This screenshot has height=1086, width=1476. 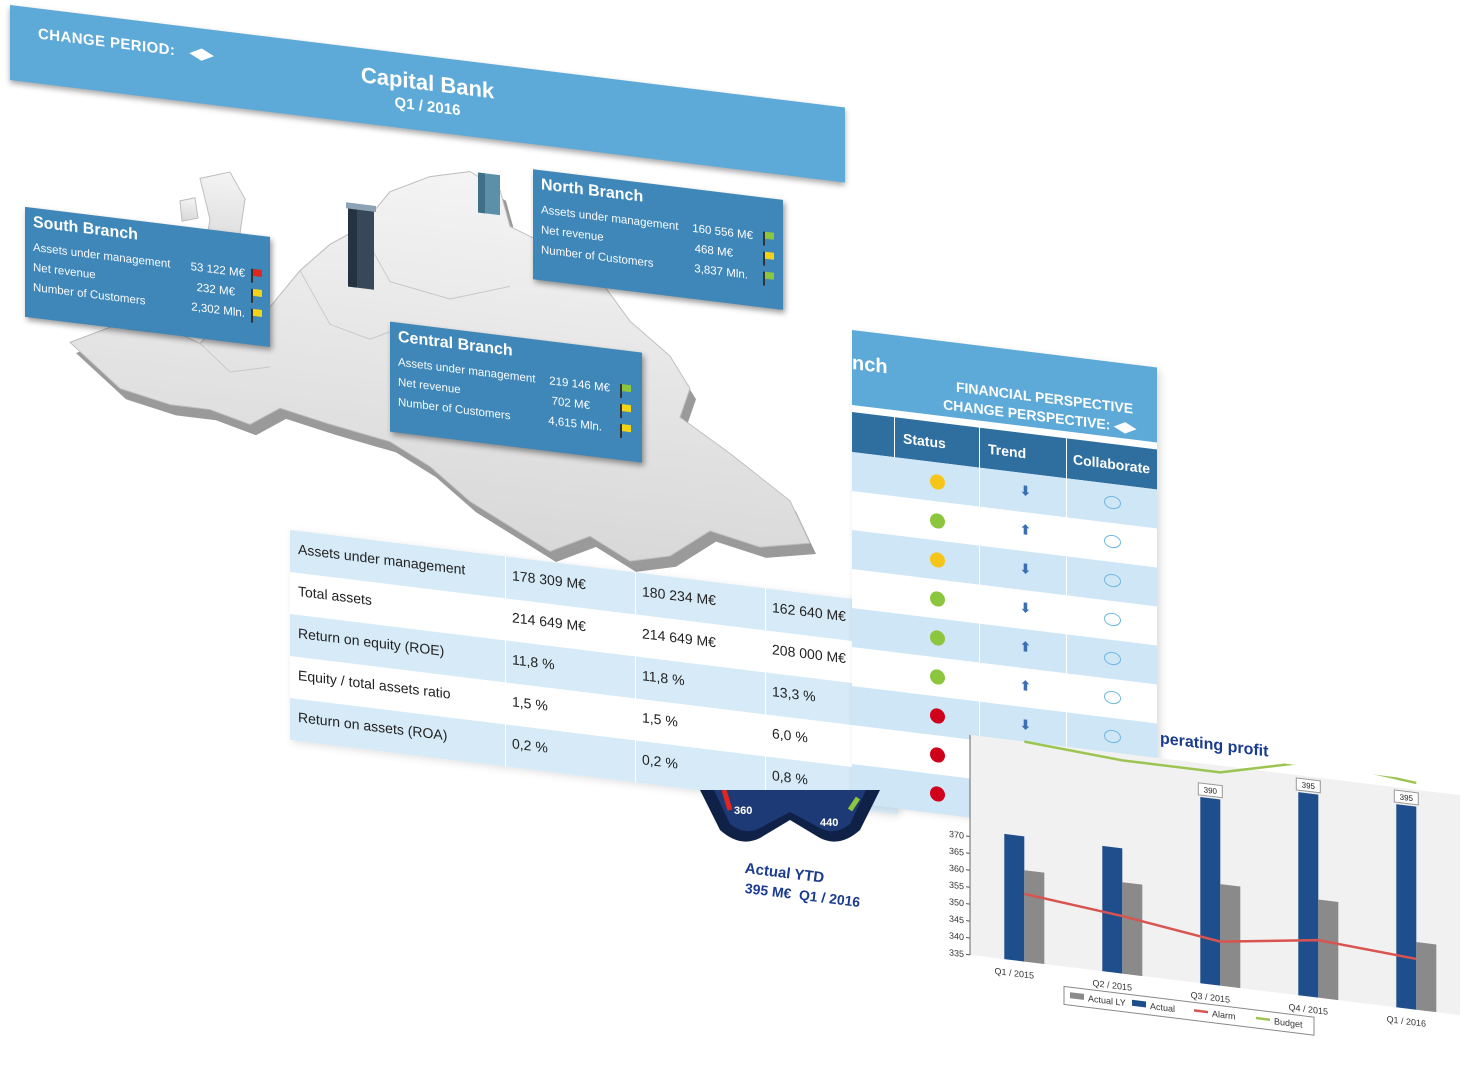 I want to click on y-tick-label: 345, so click(x=956, y=920).